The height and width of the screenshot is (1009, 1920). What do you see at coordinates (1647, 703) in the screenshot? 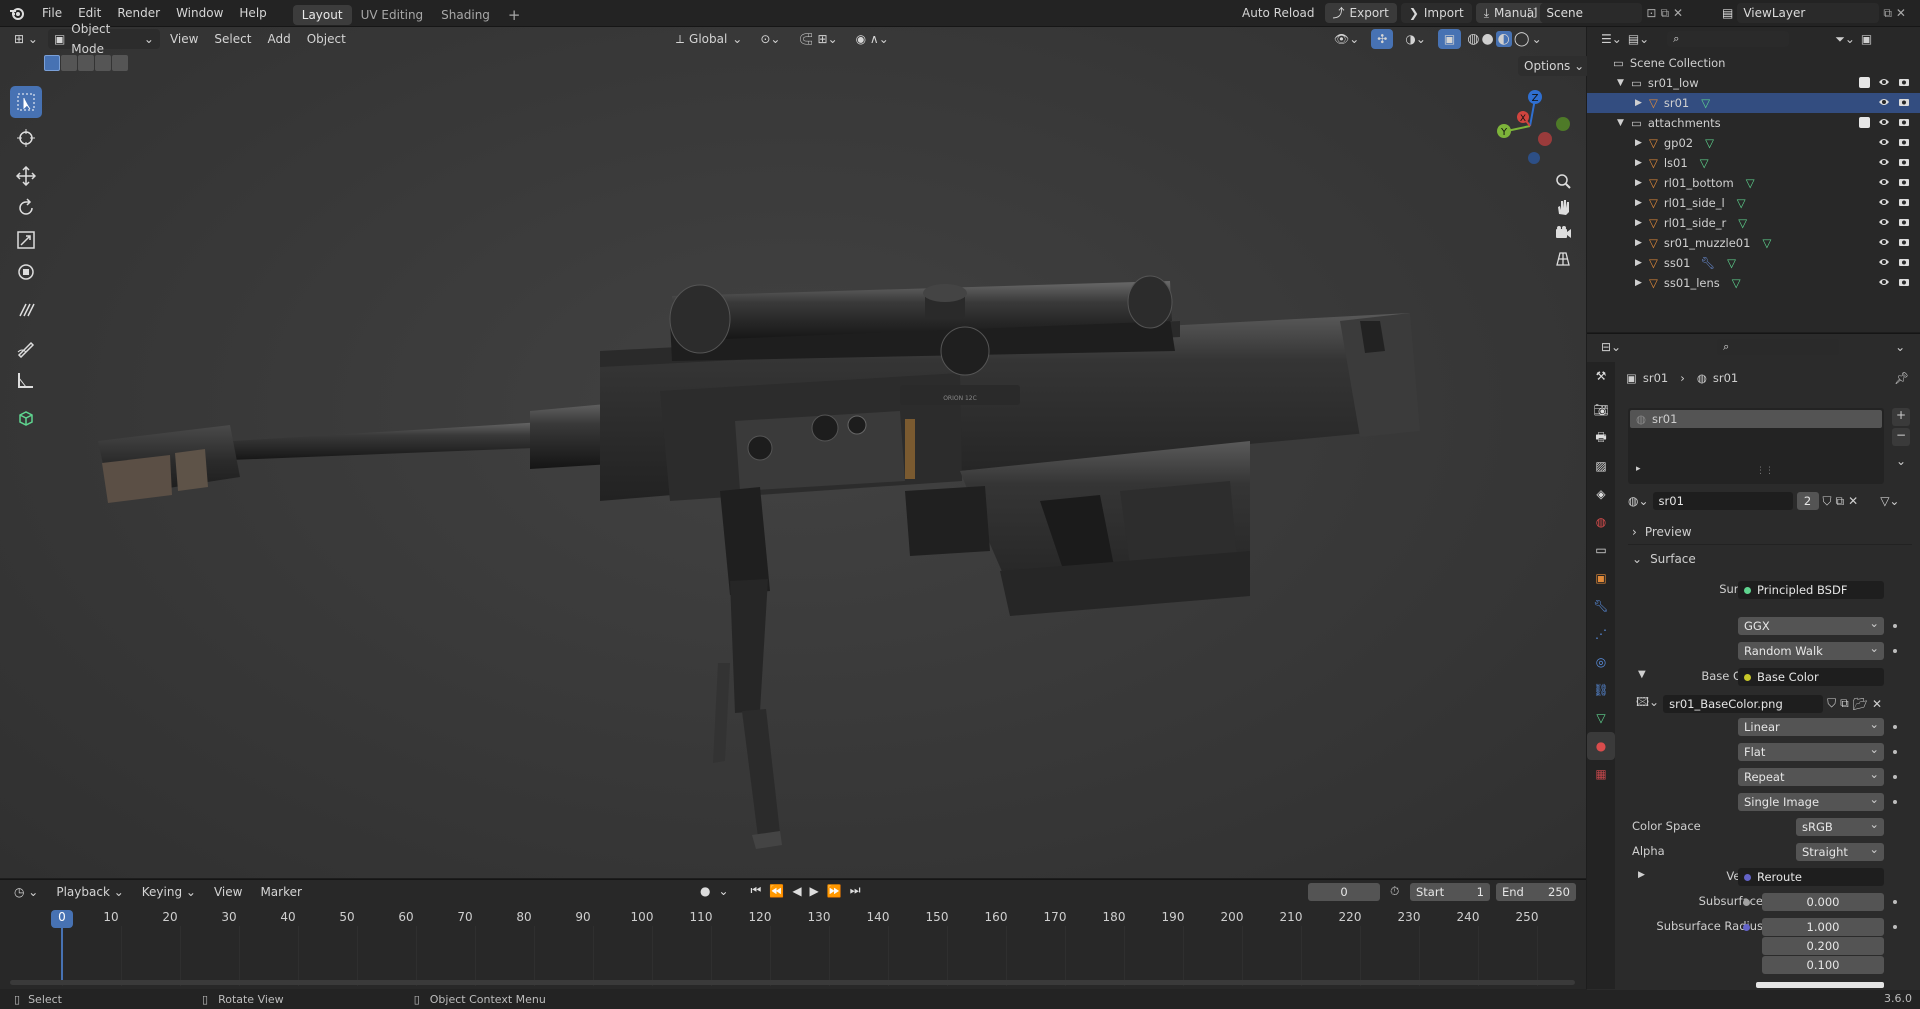
I see `image-browse-icon: 🖾︎⌄` at bounding box center [1647, 703].